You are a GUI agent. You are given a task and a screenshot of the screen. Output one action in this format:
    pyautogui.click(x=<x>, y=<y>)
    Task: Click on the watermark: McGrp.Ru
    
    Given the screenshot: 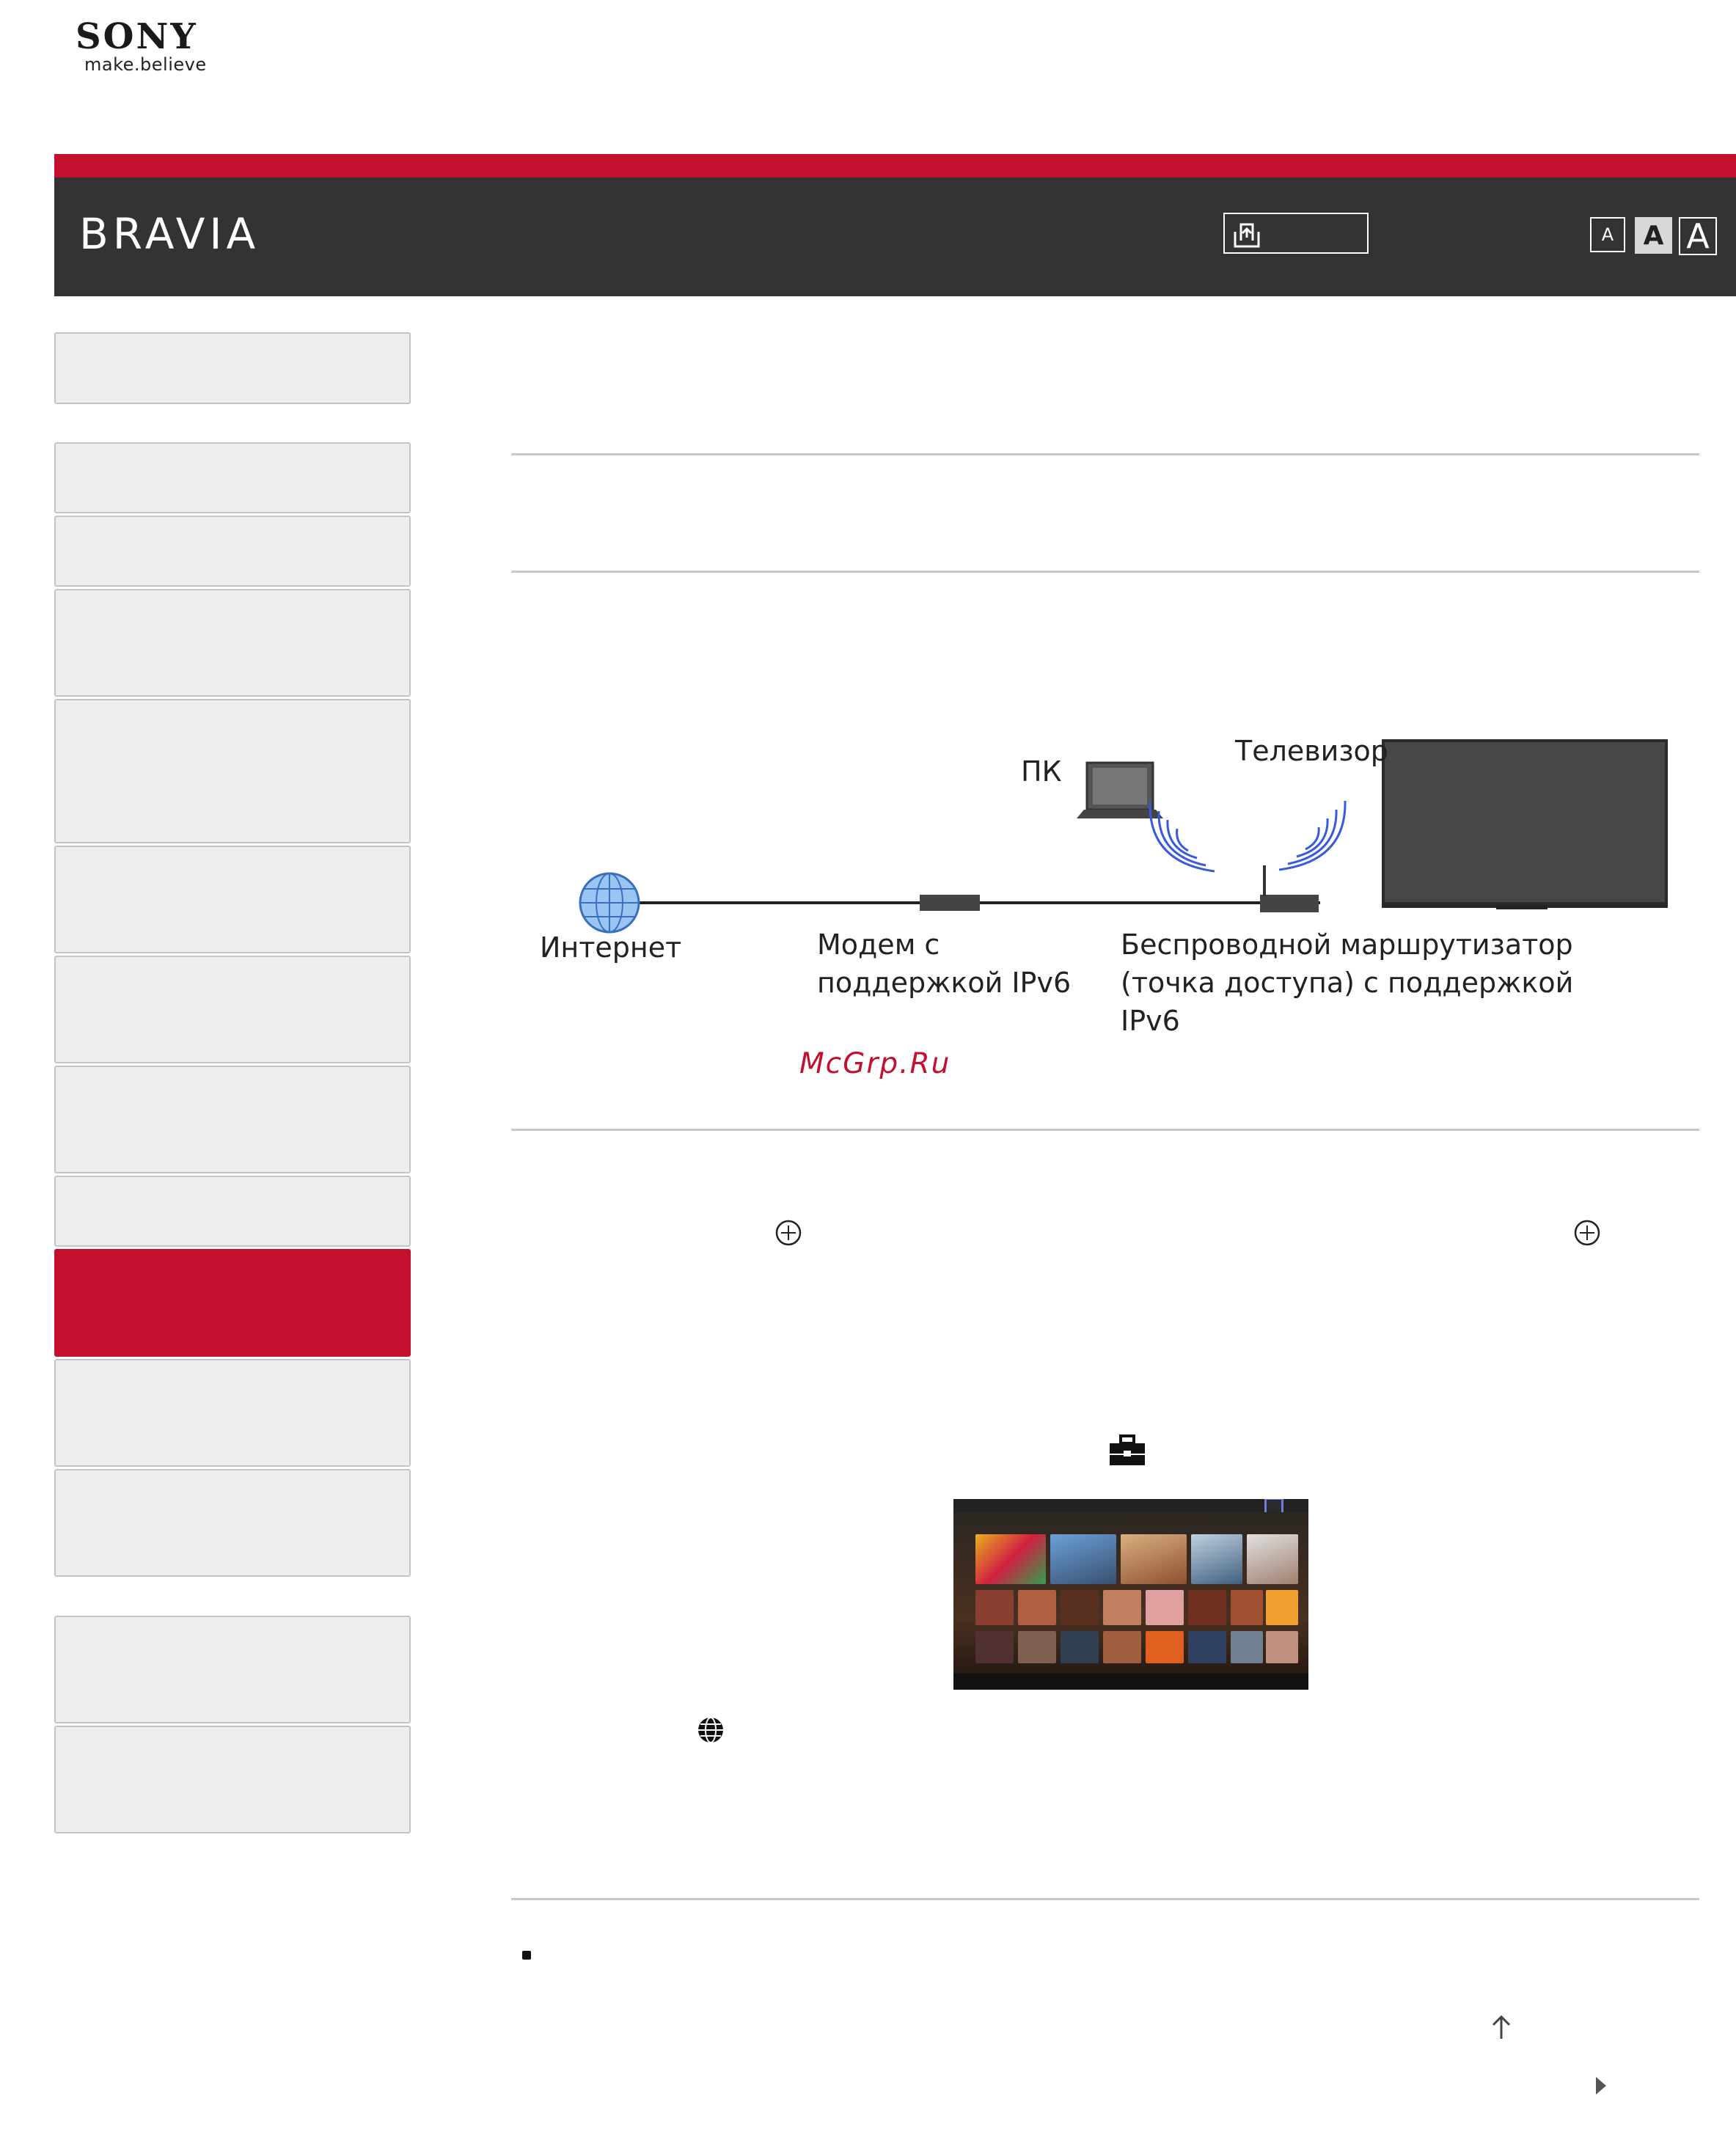 What is the action you would take?
    pyautogui.click(x=875, y=1063)
    